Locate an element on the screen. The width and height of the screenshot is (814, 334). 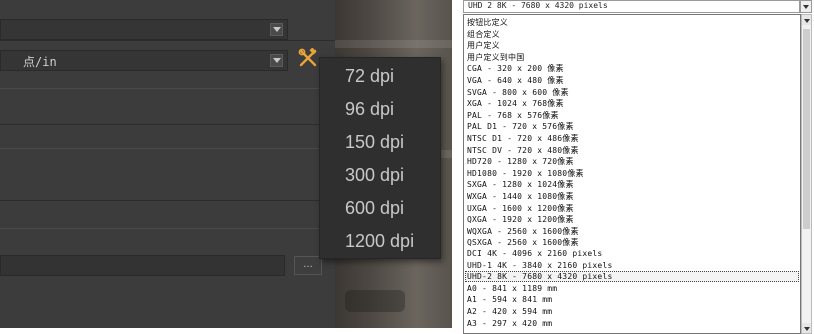
size-preset-combo: UHD 2 8K - 7680 x 4320 pixels is located at coordinates (631, 6).